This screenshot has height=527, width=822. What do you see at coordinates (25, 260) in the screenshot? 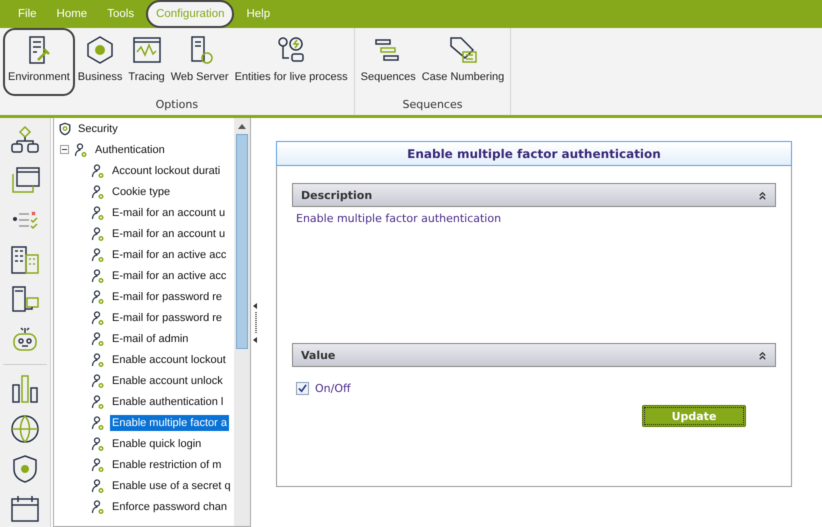
I see `buildings-icon` at bounding box center [25, 260].